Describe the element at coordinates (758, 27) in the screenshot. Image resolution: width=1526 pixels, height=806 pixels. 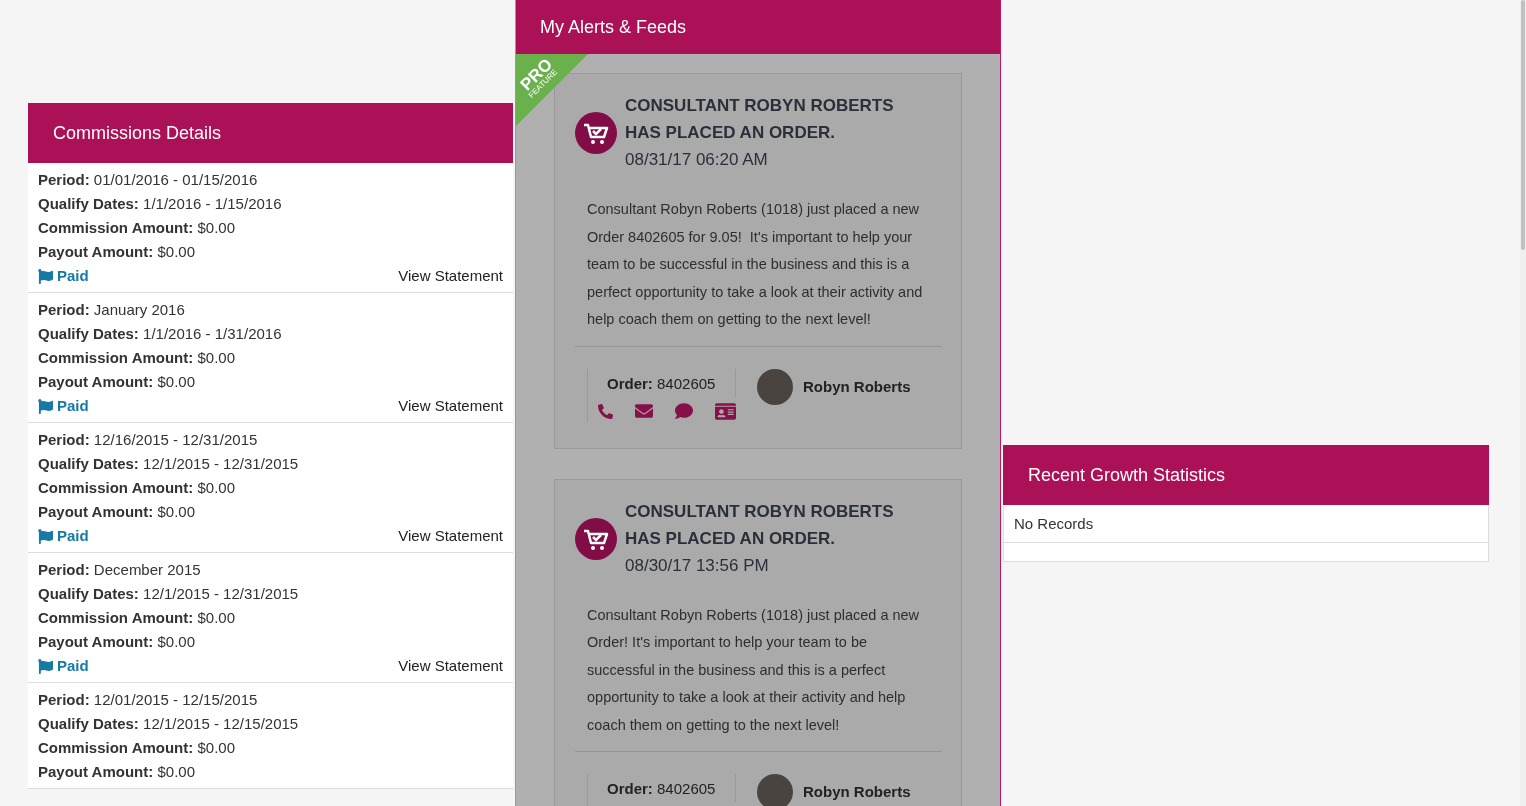
I see `panel-title: My Alerts & Feeds` at that location.